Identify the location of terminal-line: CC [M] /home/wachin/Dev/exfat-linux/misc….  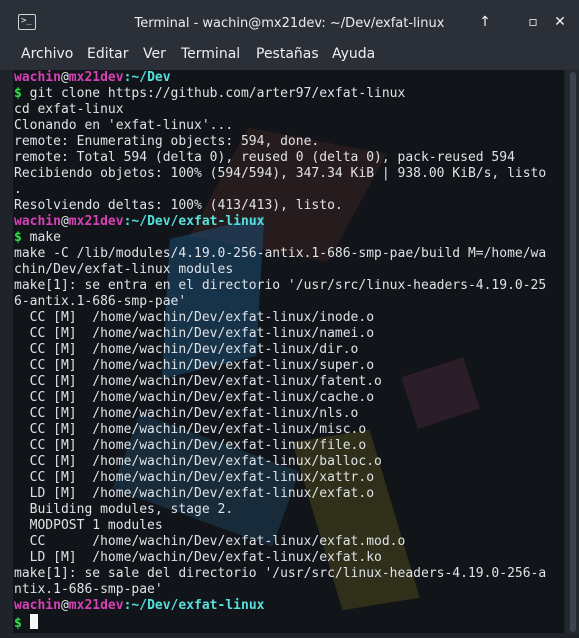
(190, 429).